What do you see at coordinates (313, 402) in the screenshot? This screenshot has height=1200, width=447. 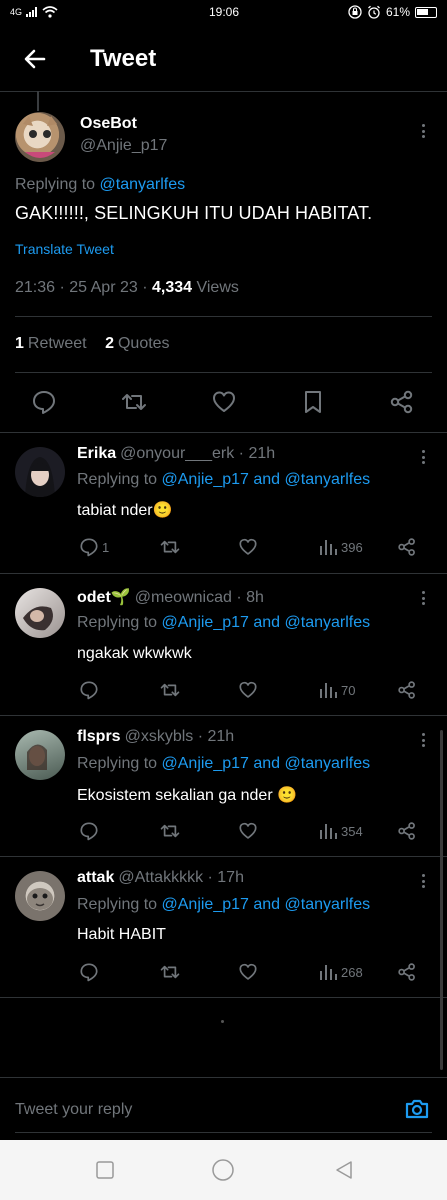 I see `bookmark-icon` at bounding box center [313, 402].